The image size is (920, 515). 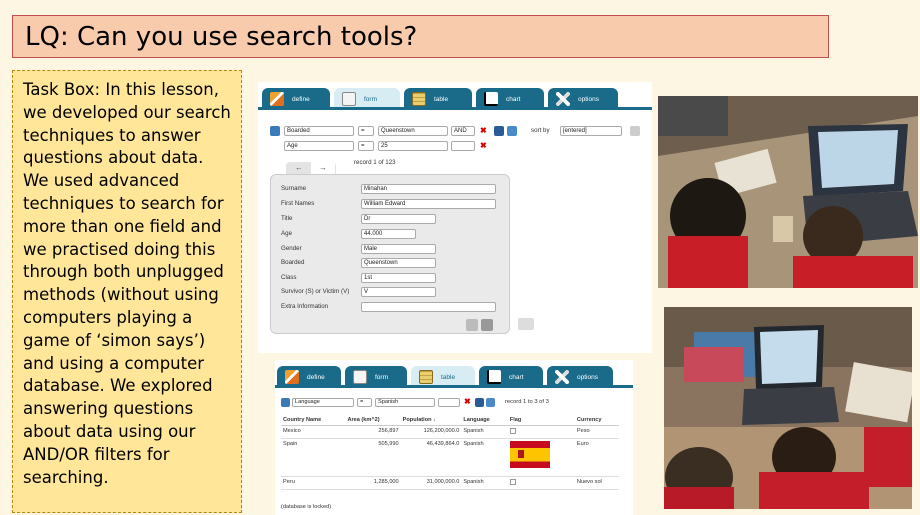 What do you see at coordinates (512, 482) in the screenshot?
I see `broken-image-icon` at bounding box center [512, 482].